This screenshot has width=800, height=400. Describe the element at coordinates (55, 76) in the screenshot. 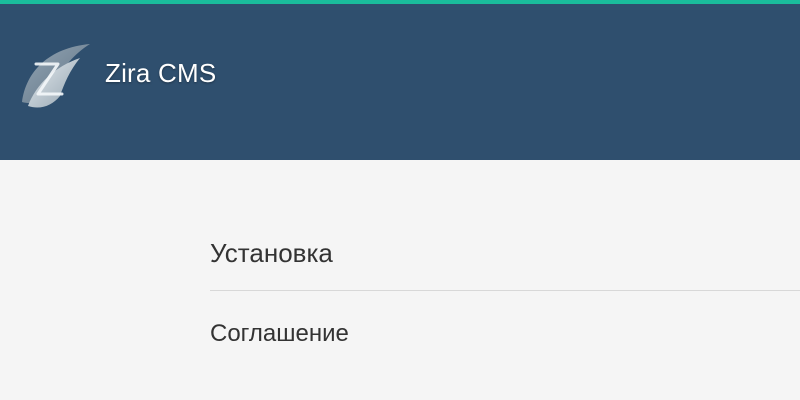

I see `zira-logo-icon` at that location.